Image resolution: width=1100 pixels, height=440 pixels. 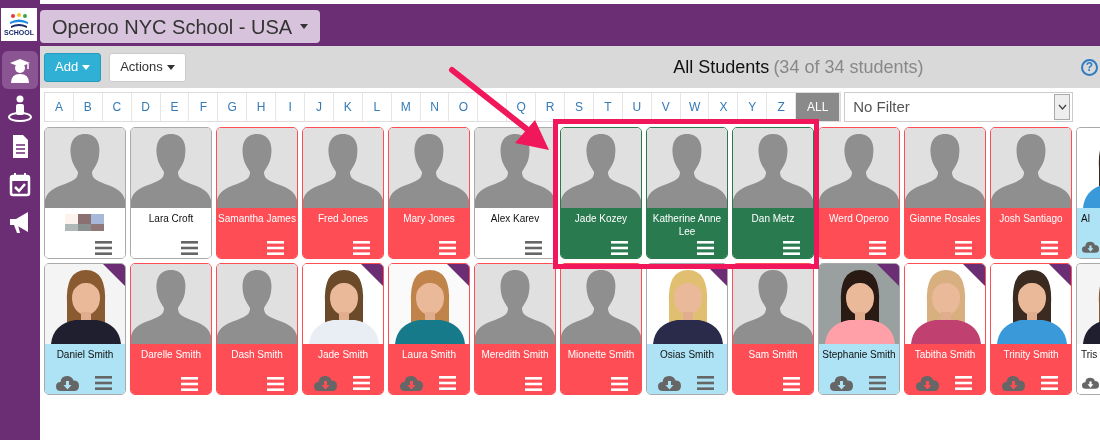 I want to click on student-name: Fred Jones, so click(x=343, y=218).